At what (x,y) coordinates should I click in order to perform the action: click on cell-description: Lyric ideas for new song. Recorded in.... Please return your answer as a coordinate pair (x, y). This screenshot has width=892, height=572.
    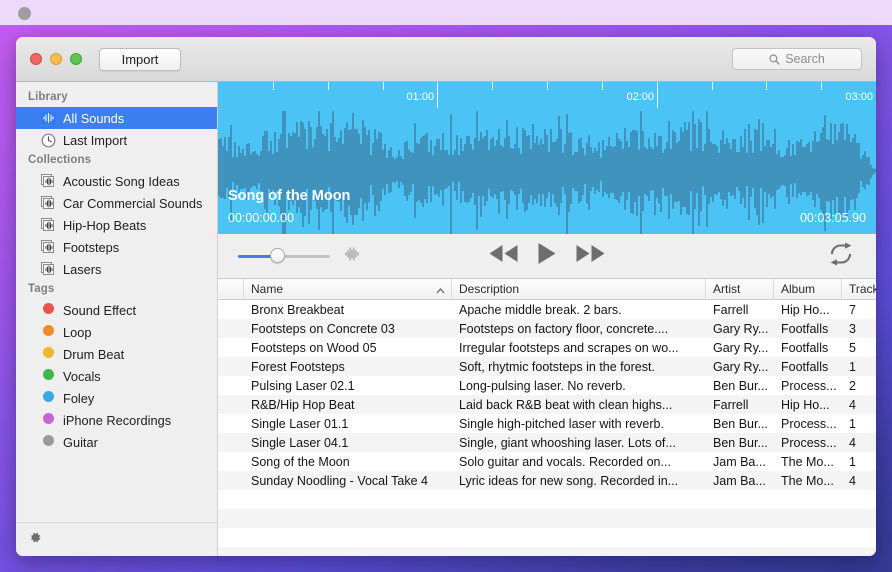
    Looking at the image, I should click on (579, 480).